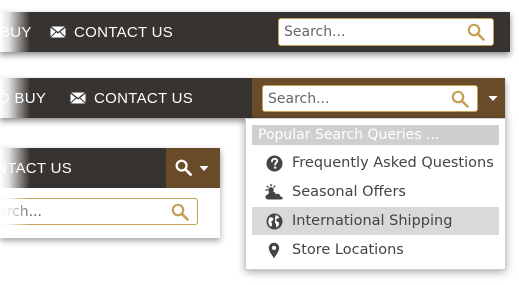 The width and height of the screenshot is (519, 285). Describe the element at coordinates (372, 221) in the screenshot. I see `dropdown-item-label: International Shipping` at that location.